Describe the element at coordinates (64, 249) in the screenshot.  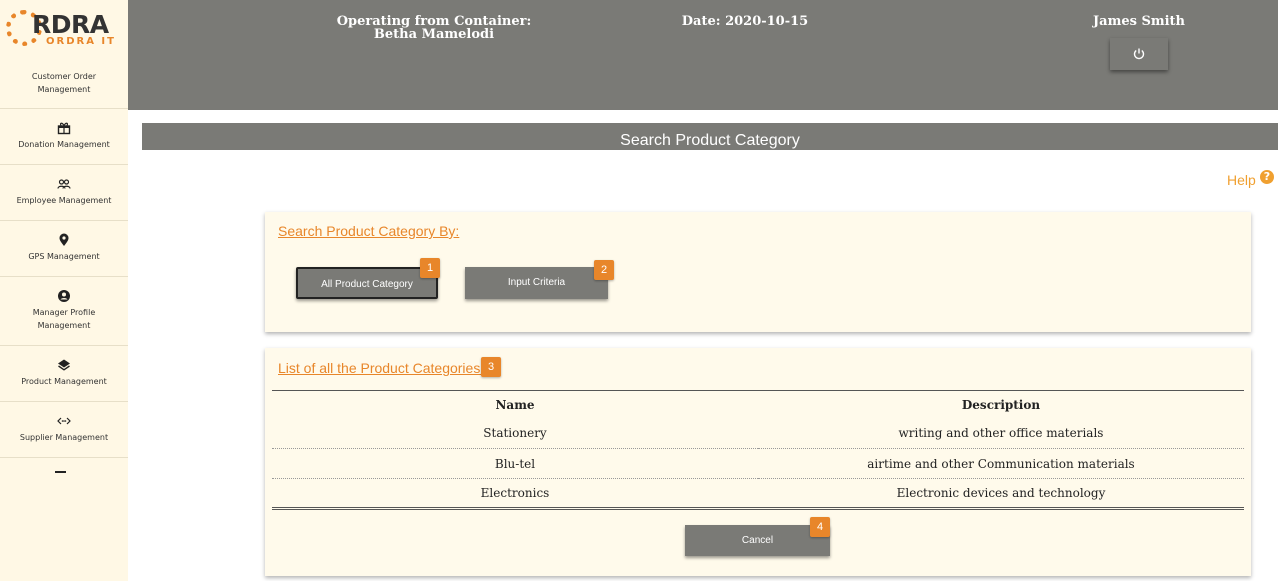
I see `sidebar-item-gps: GPS Management` at that location.